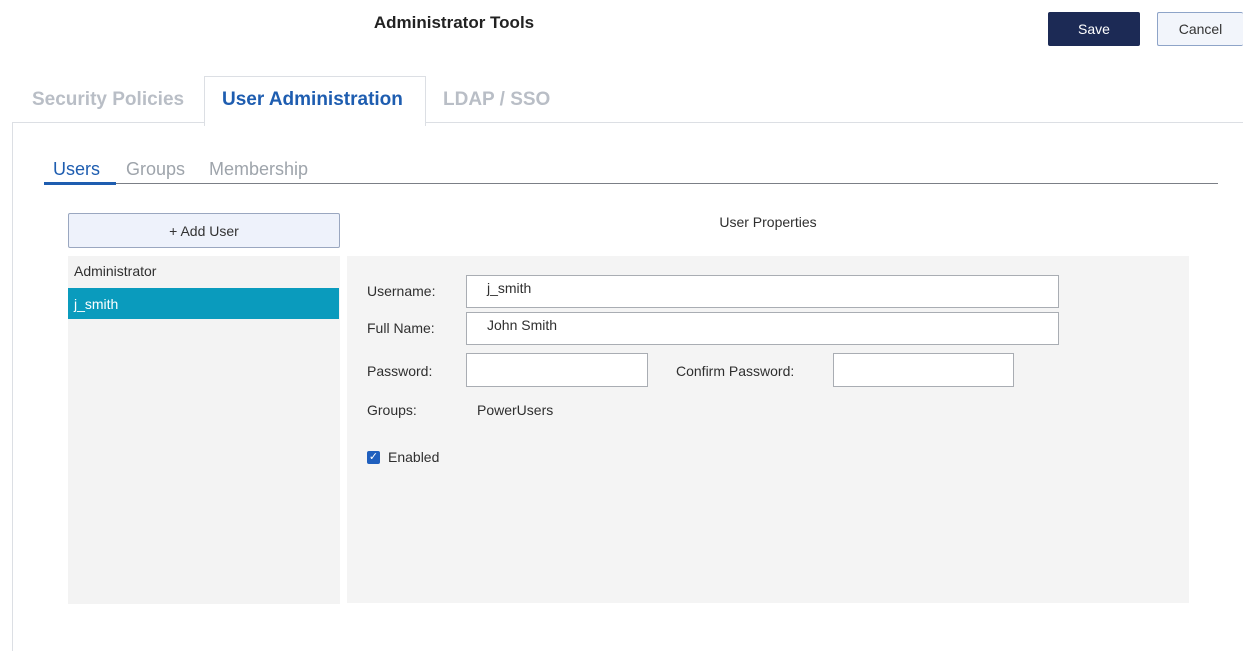 This screenshot has width=1243, height=651. I want to click on subtab-divider, so click(631, 183).